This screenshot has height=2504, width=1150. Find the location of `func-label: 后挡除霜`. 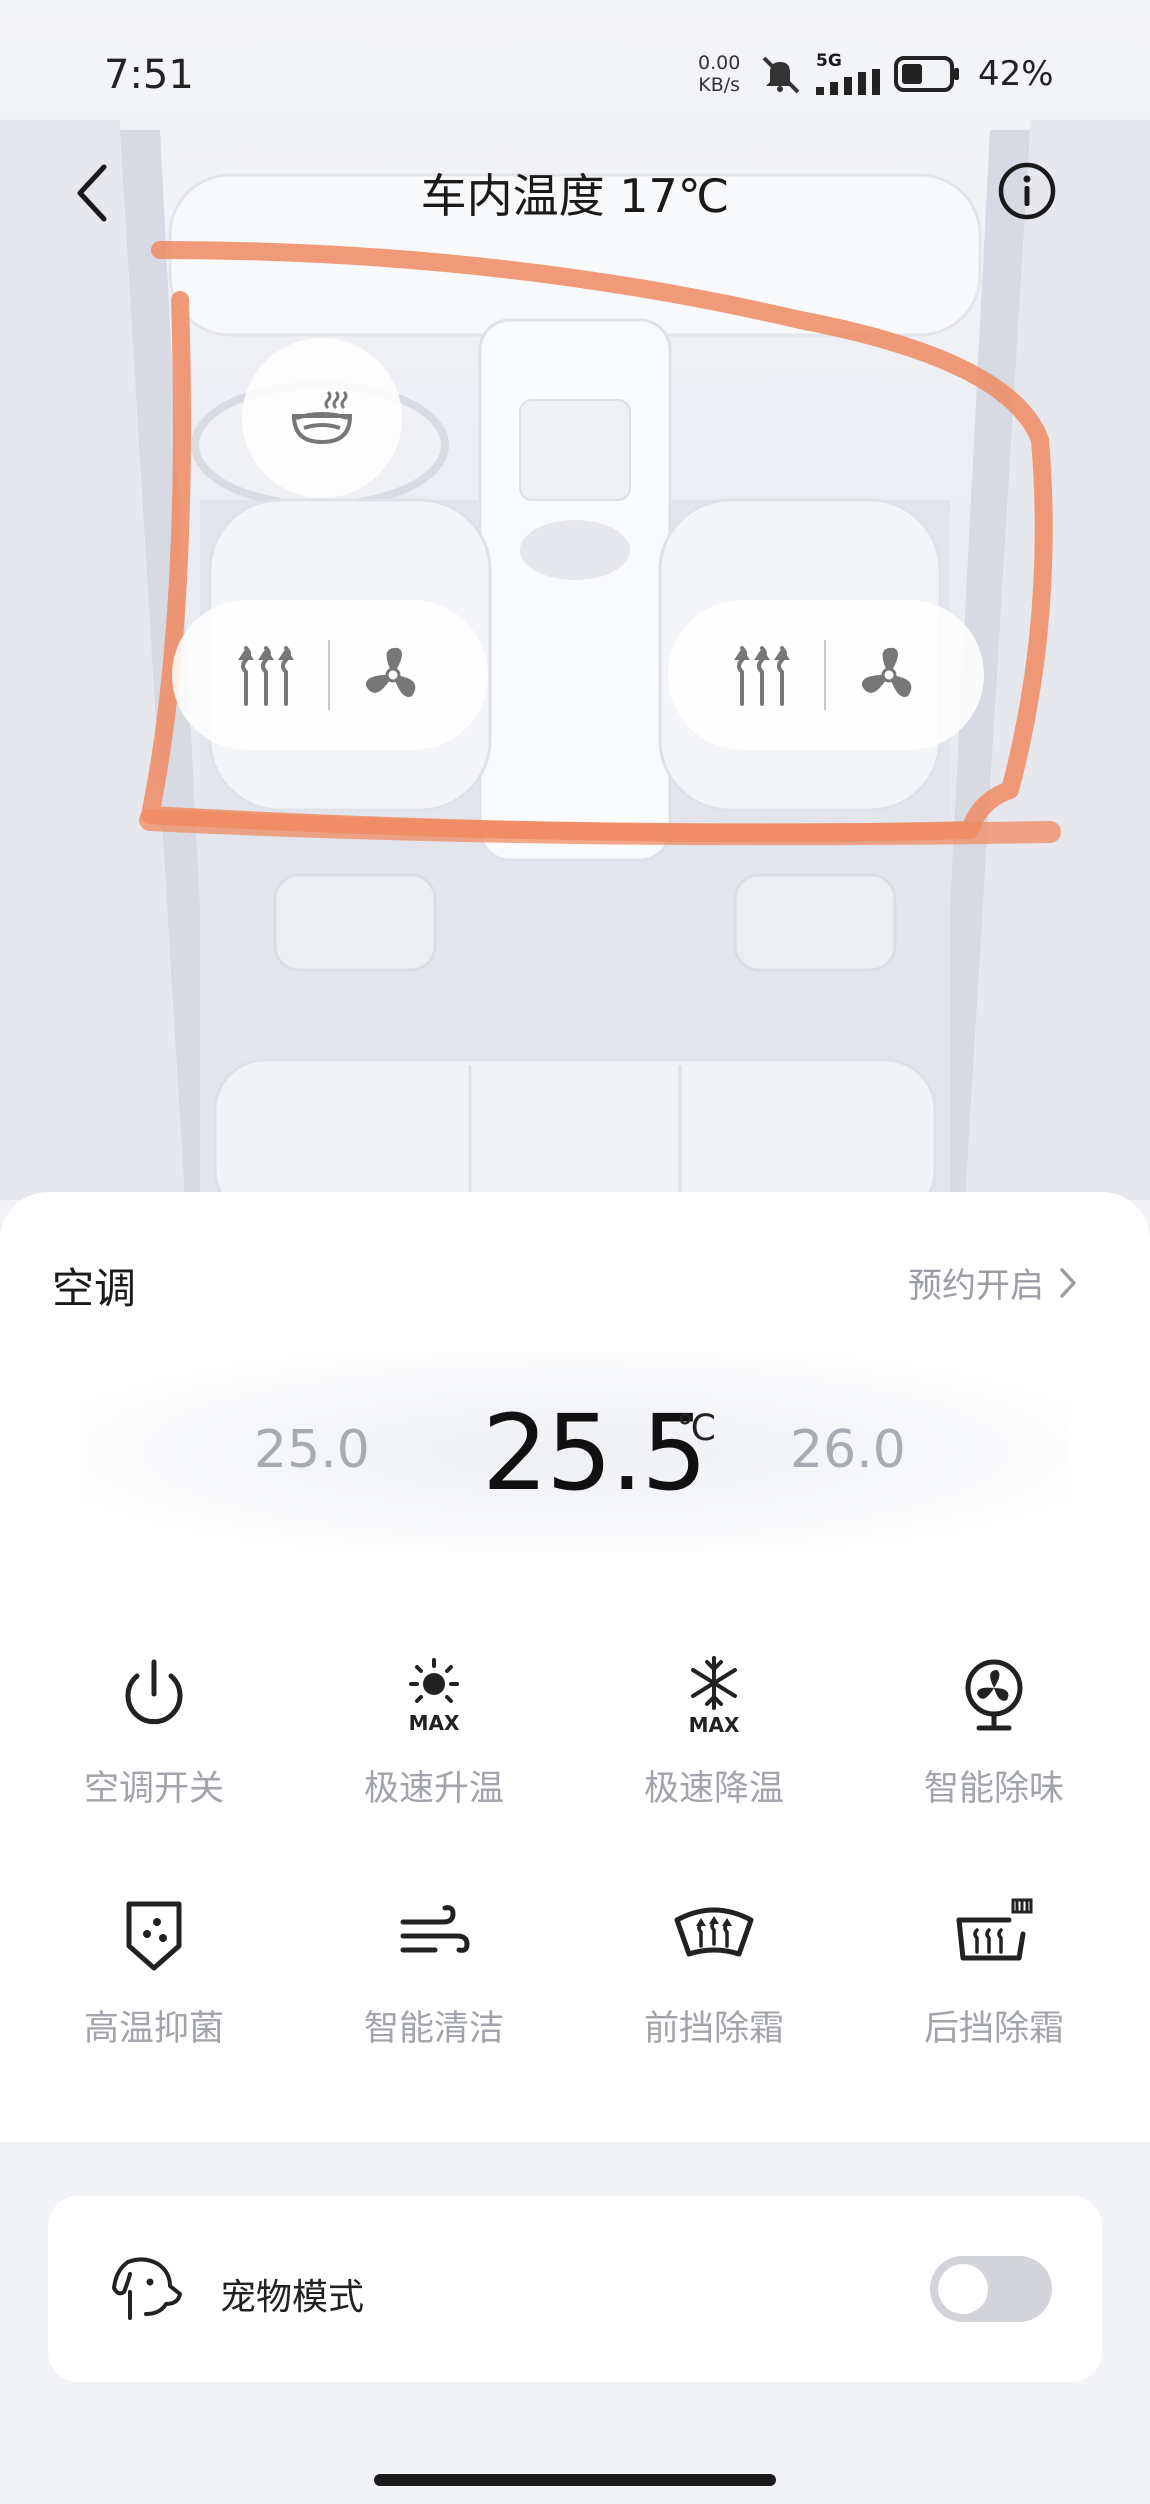

func-label: 后挡除霜 is located at coordinates (993, 2029).